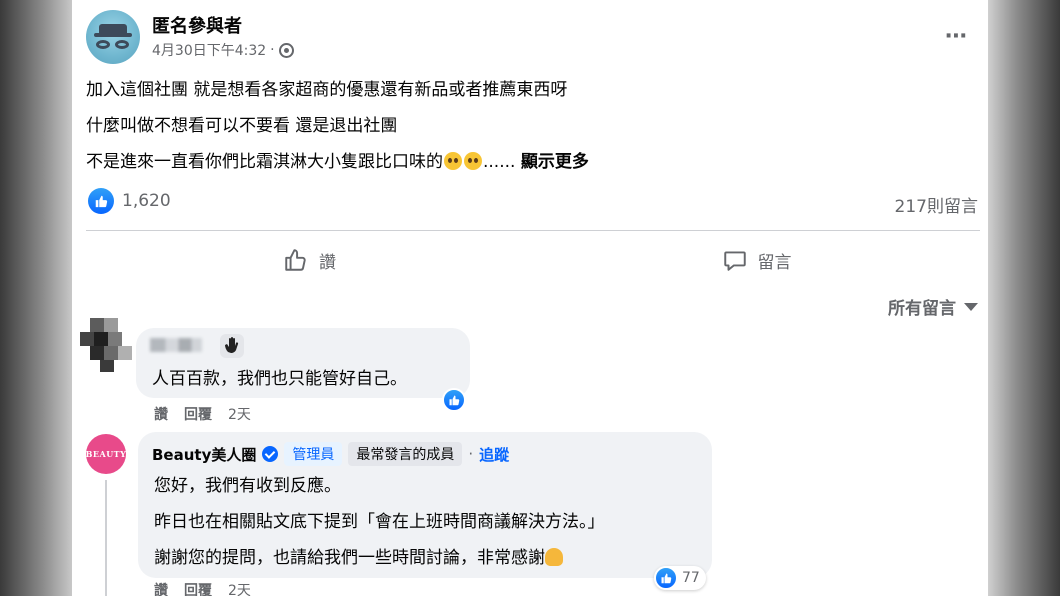 This screenshot has height=596, width=1060. Describe the element at coordinates (922, 309) in the screenshot. I see `sort-label: 所有留言` at that location.